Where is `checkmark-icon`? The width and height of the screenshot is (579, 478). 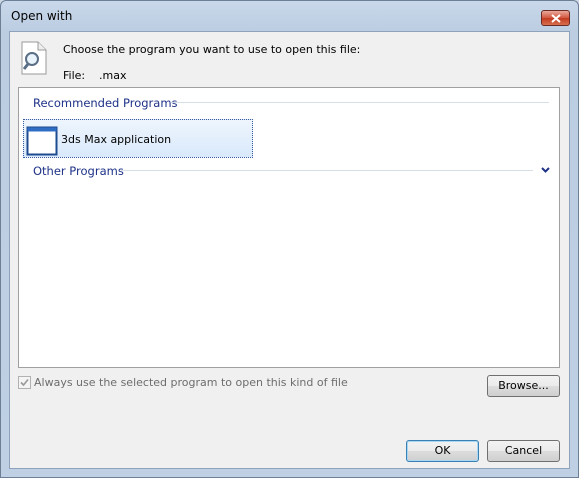 checkmark-icon is located at coordinates (24, 382).